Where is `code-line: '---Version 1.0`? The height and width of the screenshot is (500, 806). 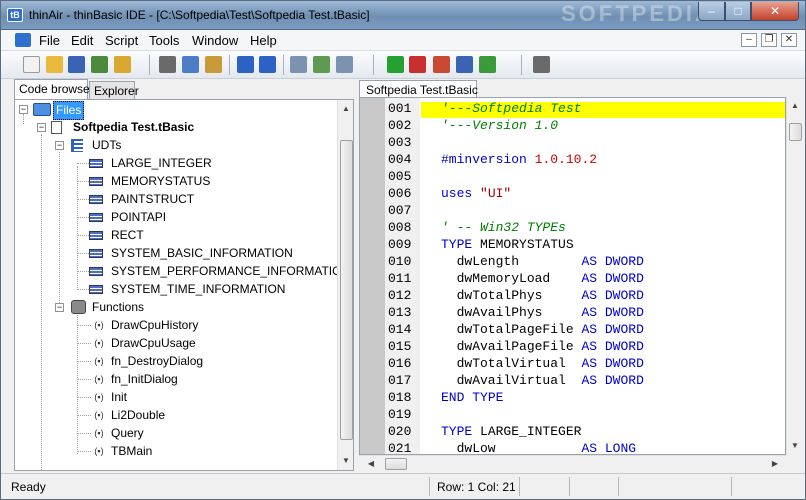 code-line: '---Version 1.0 is located at coordinates (499, 125).